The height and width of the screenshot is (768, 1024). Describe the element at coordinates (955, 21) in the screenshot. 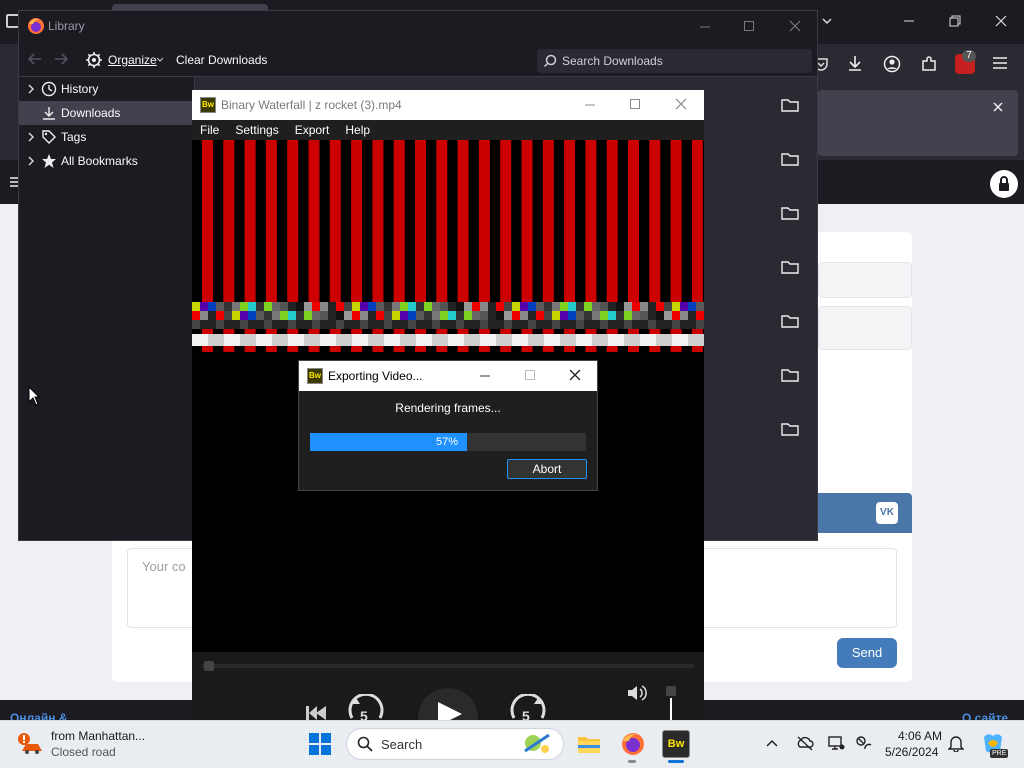

I see `browser-restore-icon` at that location.